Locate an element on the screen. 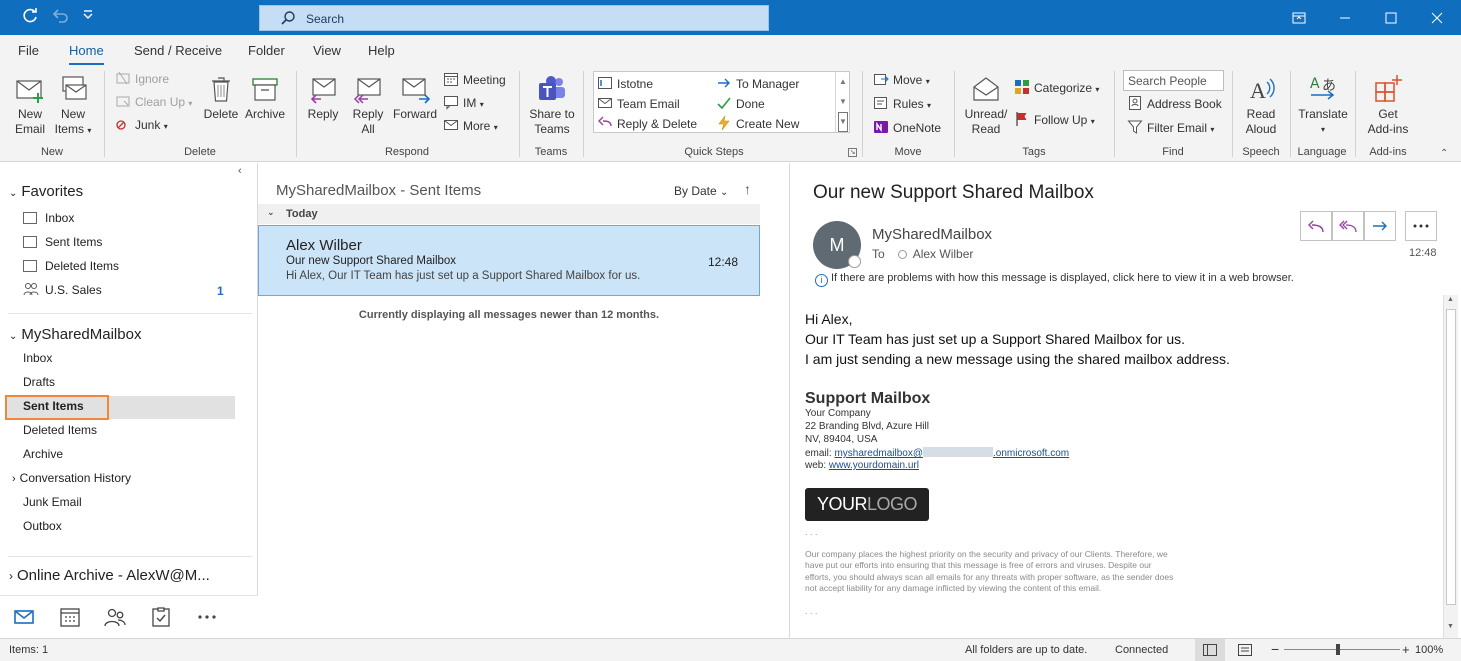 The width and height of the screenshot is (1461, 661). share-teams-label-2: Teams is located at coordinates (552, 129).